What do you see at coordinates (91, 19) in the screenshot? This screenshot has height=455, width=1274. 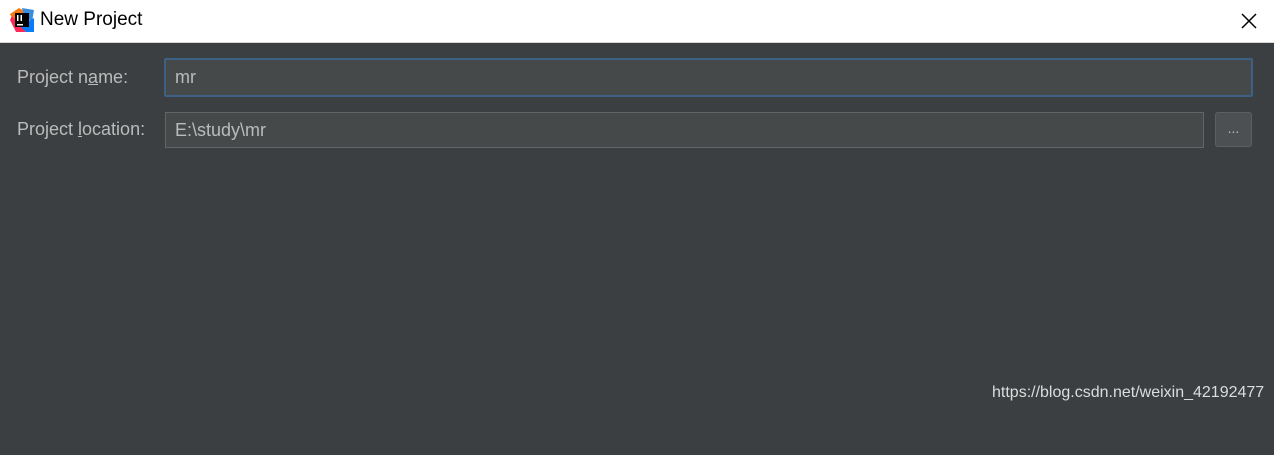 I see `window-title: New Project` at bounding box center [91, 19].